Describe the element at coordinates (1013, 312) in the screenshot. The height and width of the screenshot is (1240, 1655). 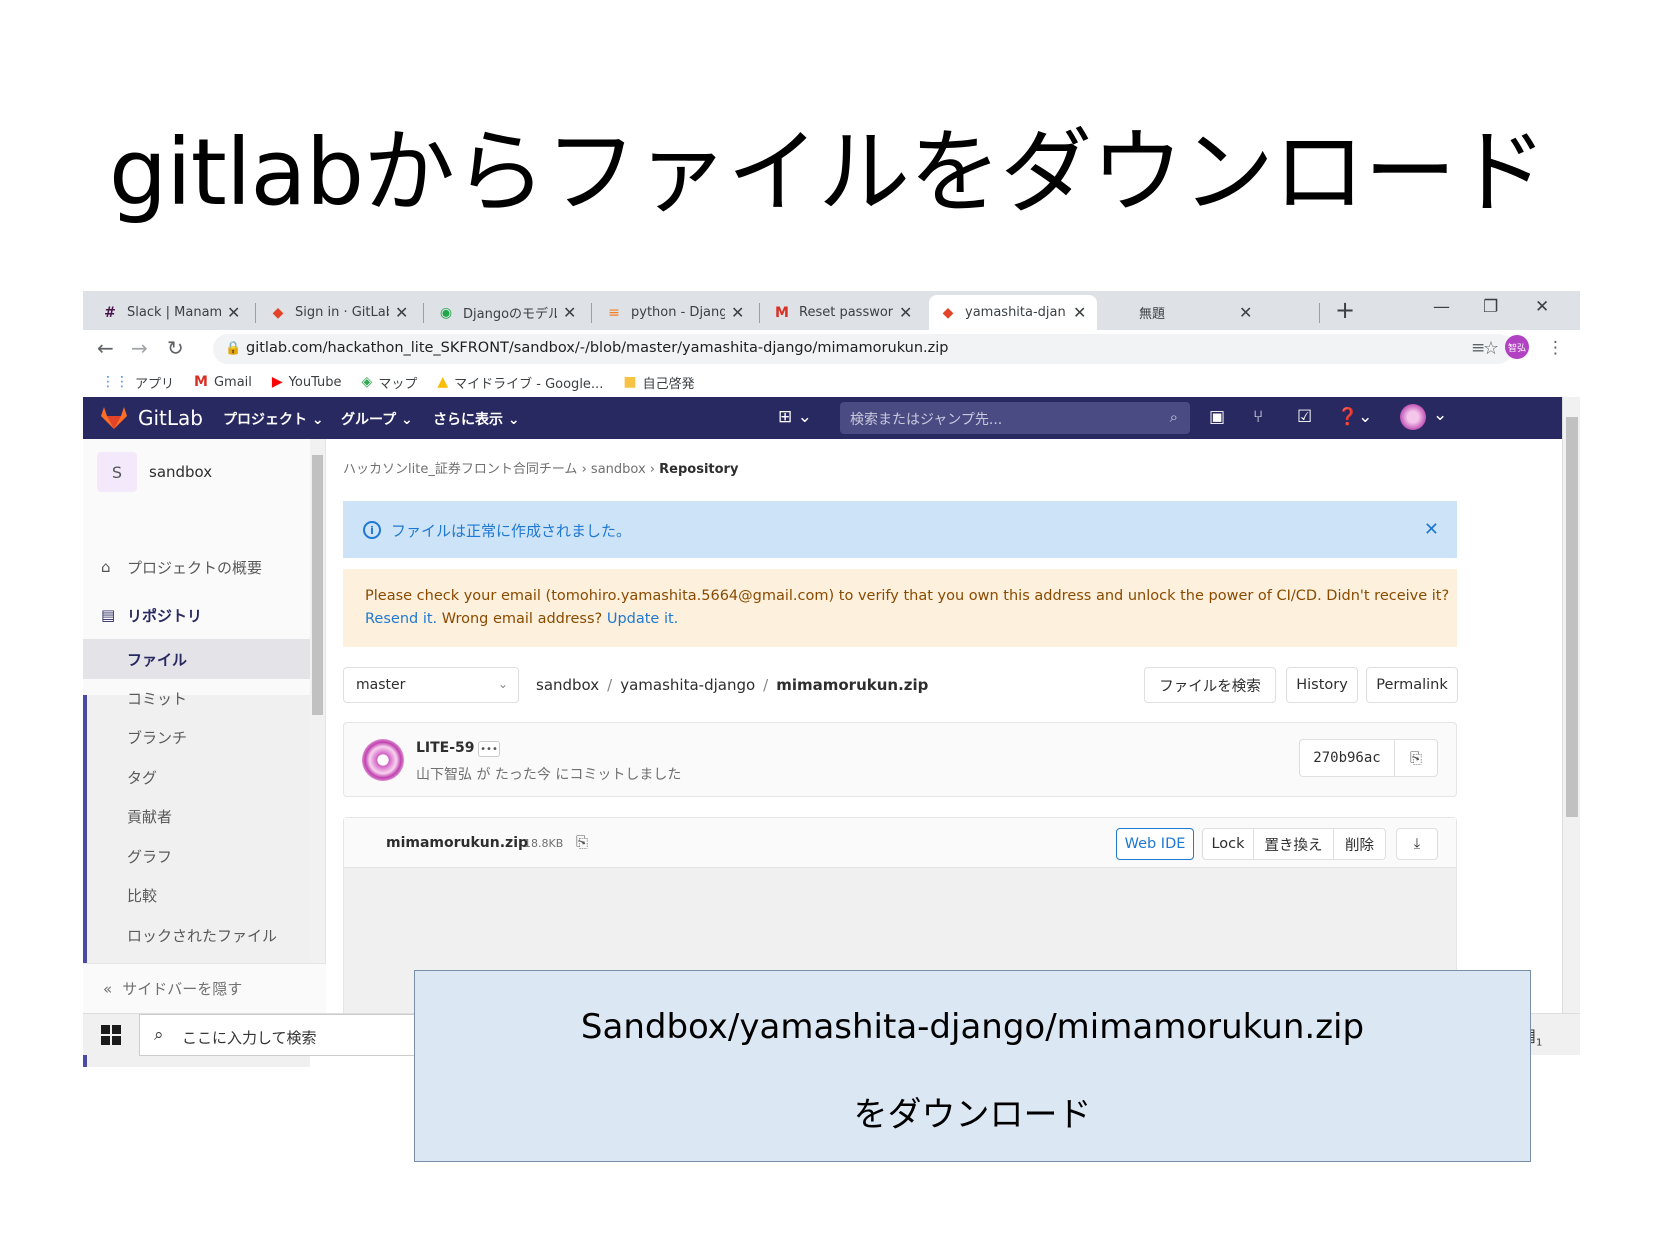
I see `tab-yamashita-django: ◆ yamashita-djan ✕` at that location.